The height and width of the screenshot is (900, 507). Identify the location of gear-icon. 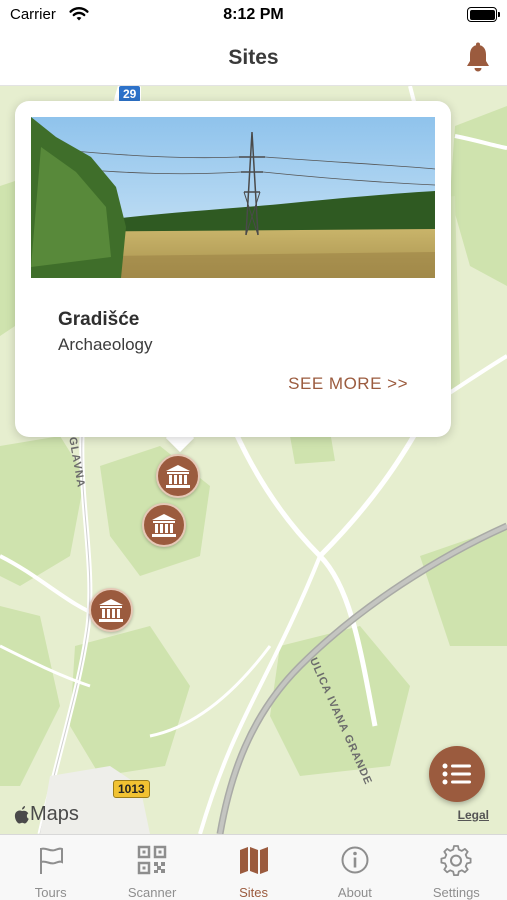
(456, 860).